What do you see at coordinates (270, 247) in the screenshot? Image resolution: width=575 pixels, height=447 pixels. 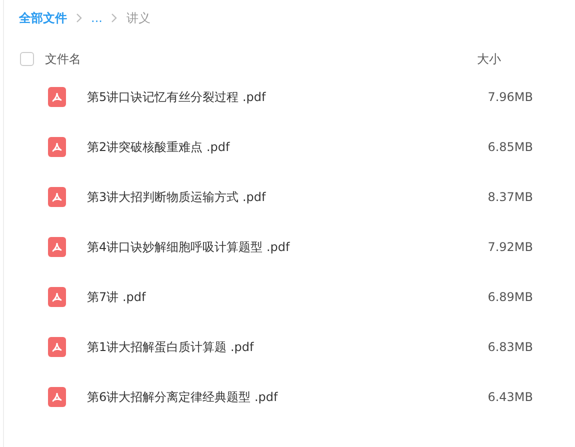 I see `file-name: 第4讲口诀妙解细胞呼吸计算题型 .pdf` at bounding box center [270, 247].